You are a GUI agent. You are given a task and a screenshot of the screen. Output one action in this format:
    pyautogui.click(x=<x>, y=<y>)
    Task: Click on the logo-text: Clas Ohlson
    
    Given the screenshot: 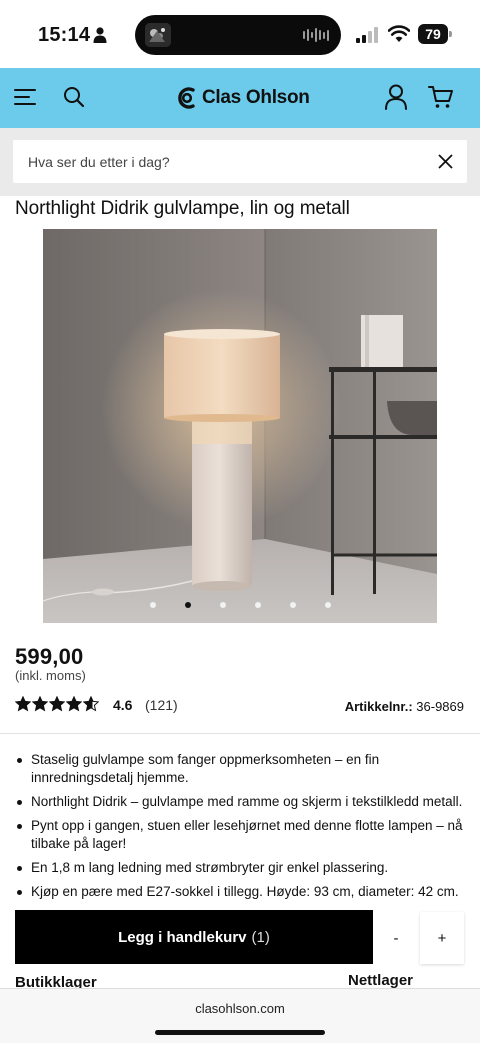 What is the action you would take?
    pyautogui.click(x=256, y=97)
    